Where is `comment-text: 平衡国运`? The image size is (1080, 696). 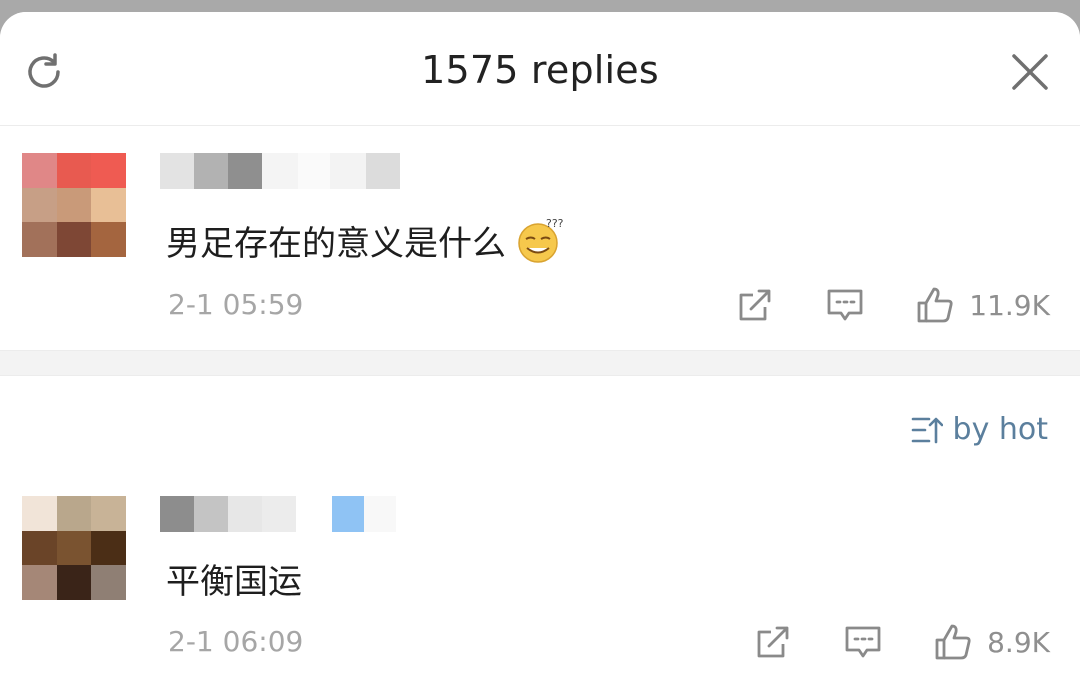 comment-text: 平衡国运 is located at coordinates (234, 578).